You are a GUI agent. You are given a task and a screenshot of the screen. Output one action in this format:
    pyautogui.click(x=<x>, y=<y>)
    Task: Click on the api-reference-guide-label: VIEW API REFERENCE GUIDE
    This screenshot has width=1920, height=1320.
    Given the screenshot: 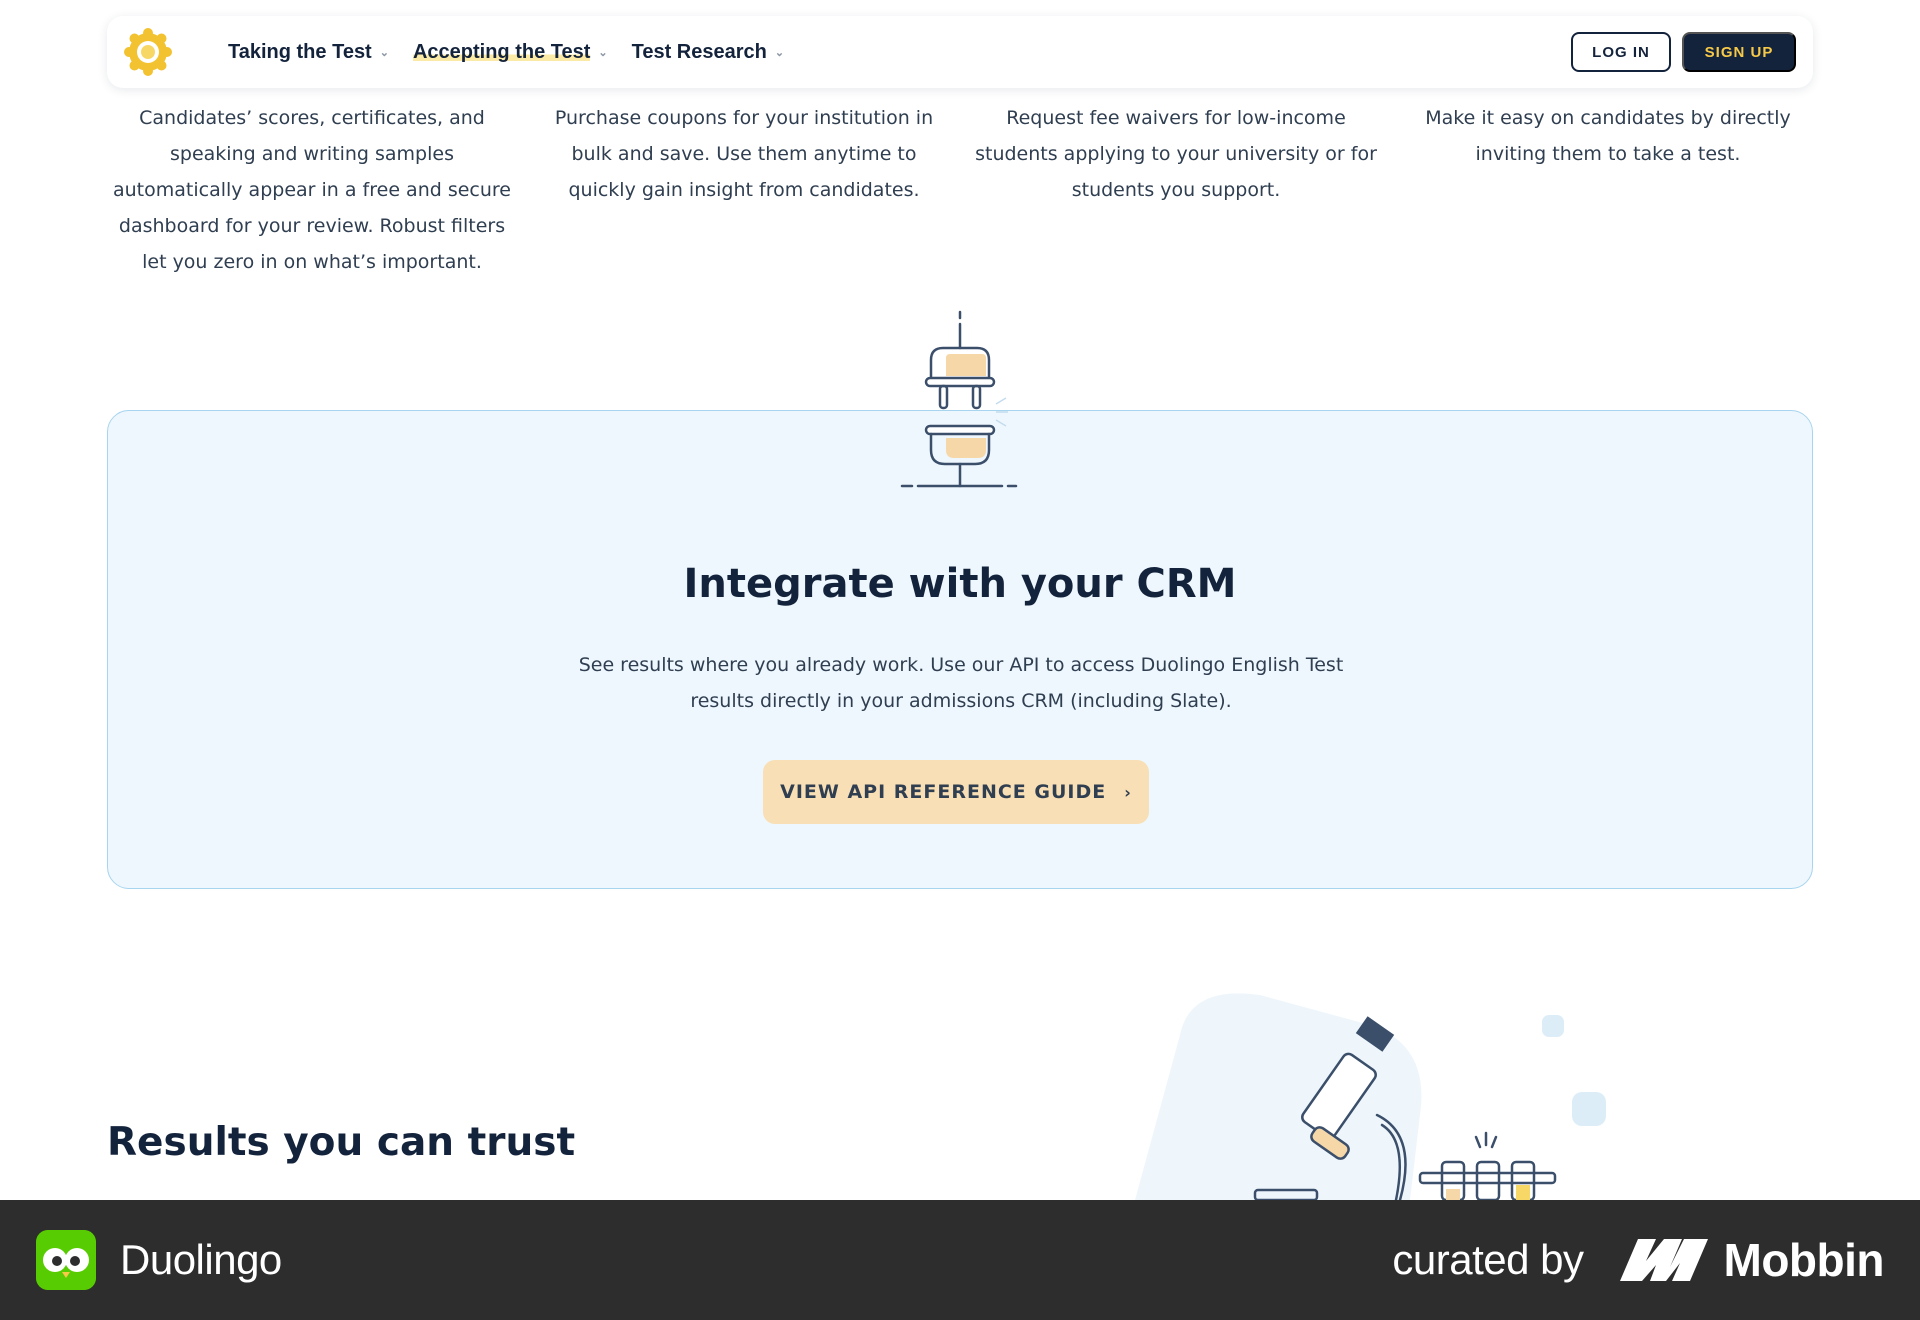 What is the action you would take?
    pyautogui.click(x=943, y=792)
    